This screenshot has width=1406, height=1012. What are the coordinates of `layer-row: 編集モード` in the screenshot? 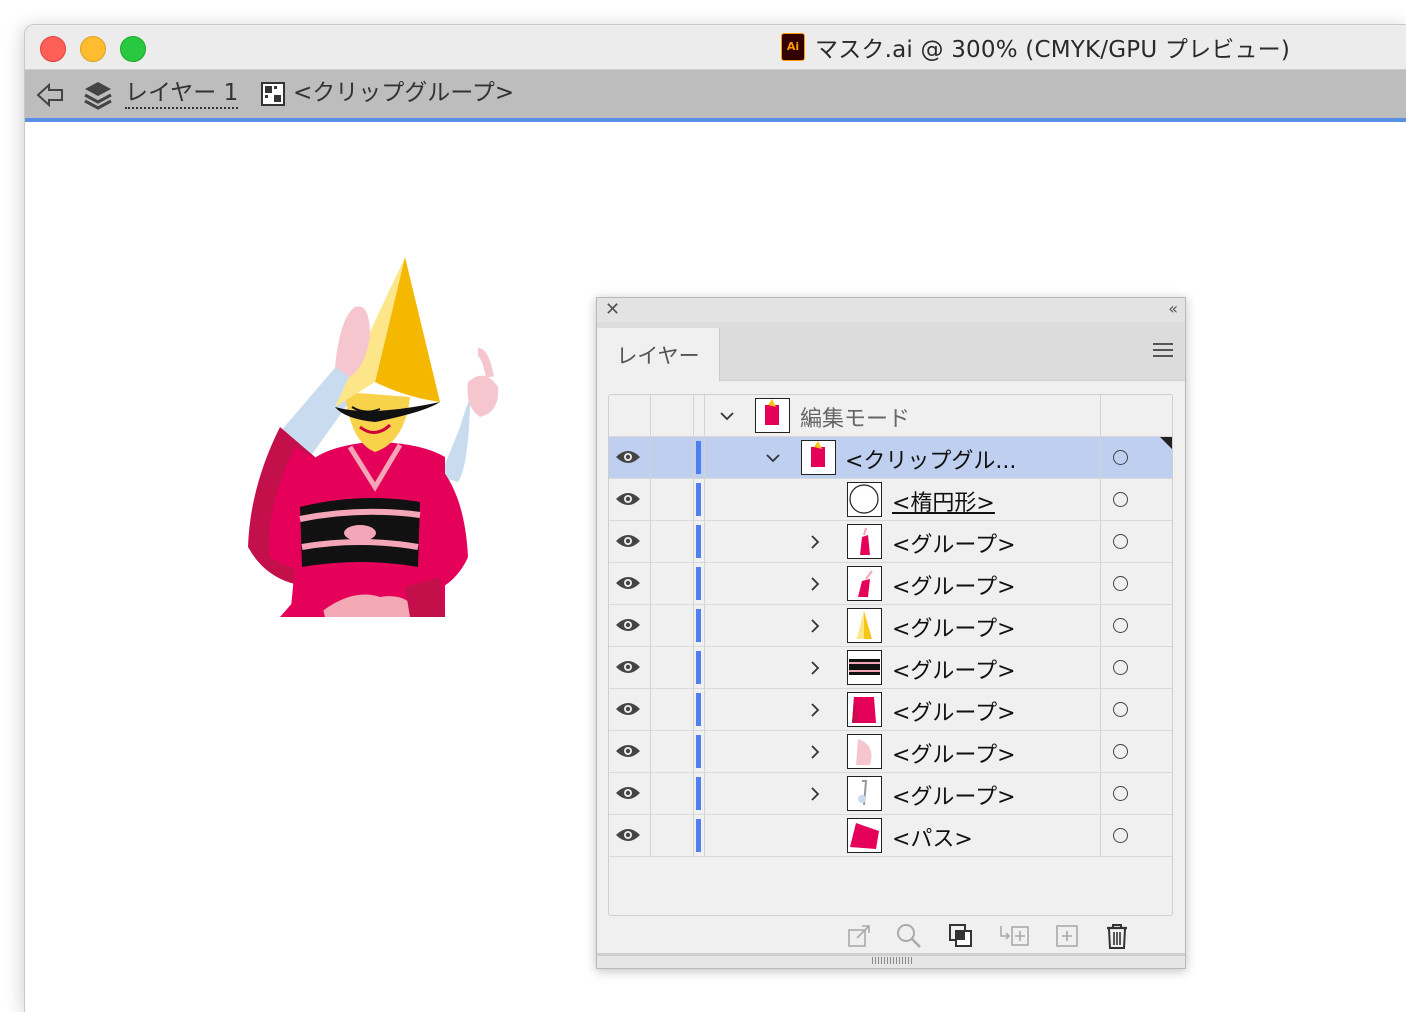 It's located at (890, 416).